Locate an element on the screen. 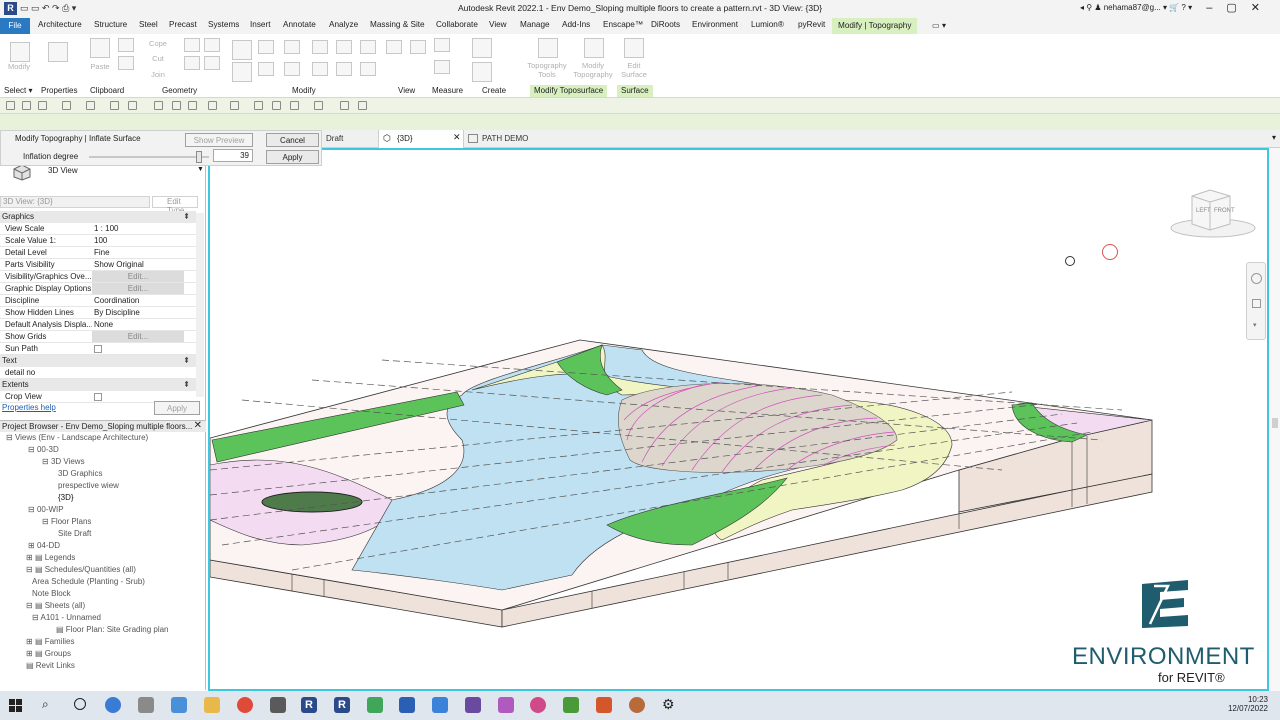 The width and height of the screenshot is (1280, 720). pin-icon is located at coordinates (368, 47).